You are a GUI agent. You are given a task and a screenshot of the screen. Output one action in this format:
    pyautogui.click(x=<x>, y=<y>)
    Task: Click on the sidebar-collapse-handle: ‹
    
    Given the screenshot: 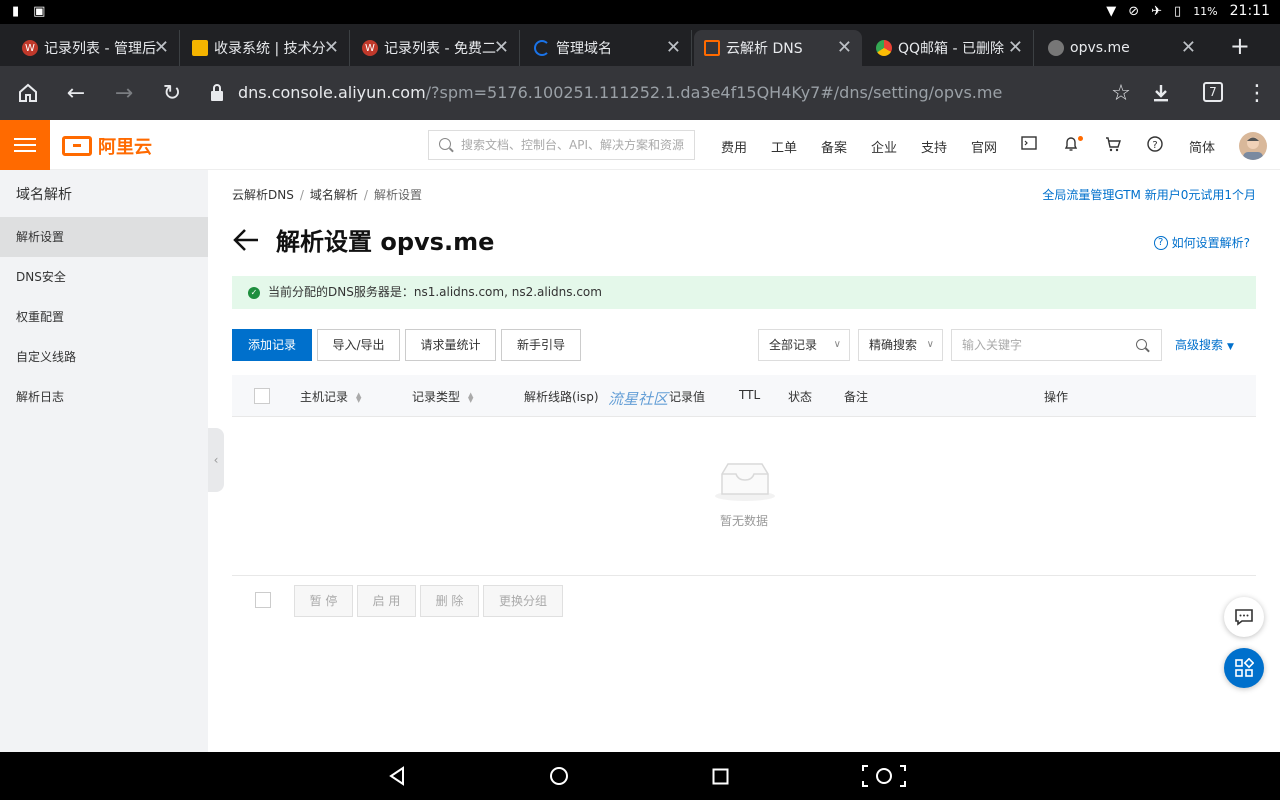 What is the action you would take?
    pyautogui.click(x=216, y=460)
    